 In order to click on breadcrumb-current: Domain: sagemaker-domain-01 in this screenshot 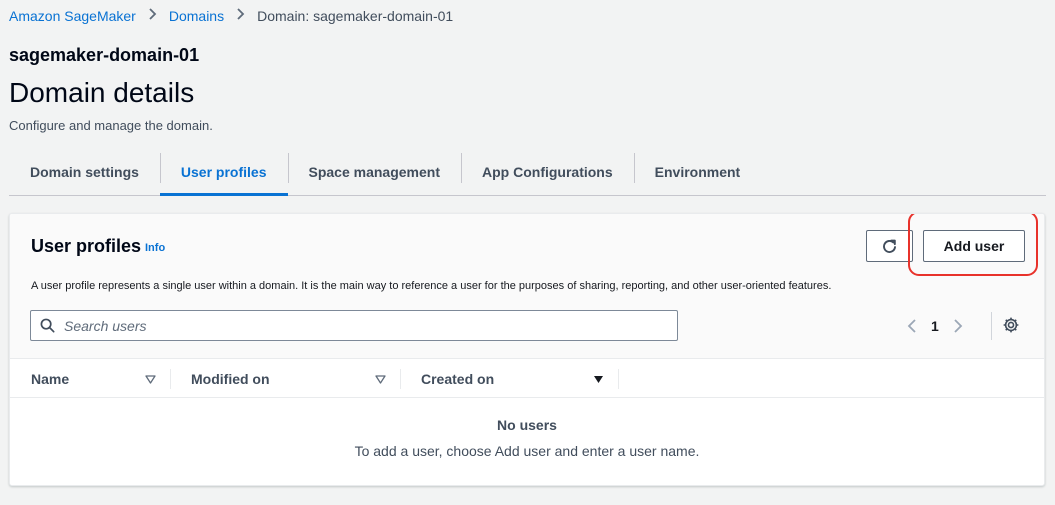, I will do `click(355, 15)`.